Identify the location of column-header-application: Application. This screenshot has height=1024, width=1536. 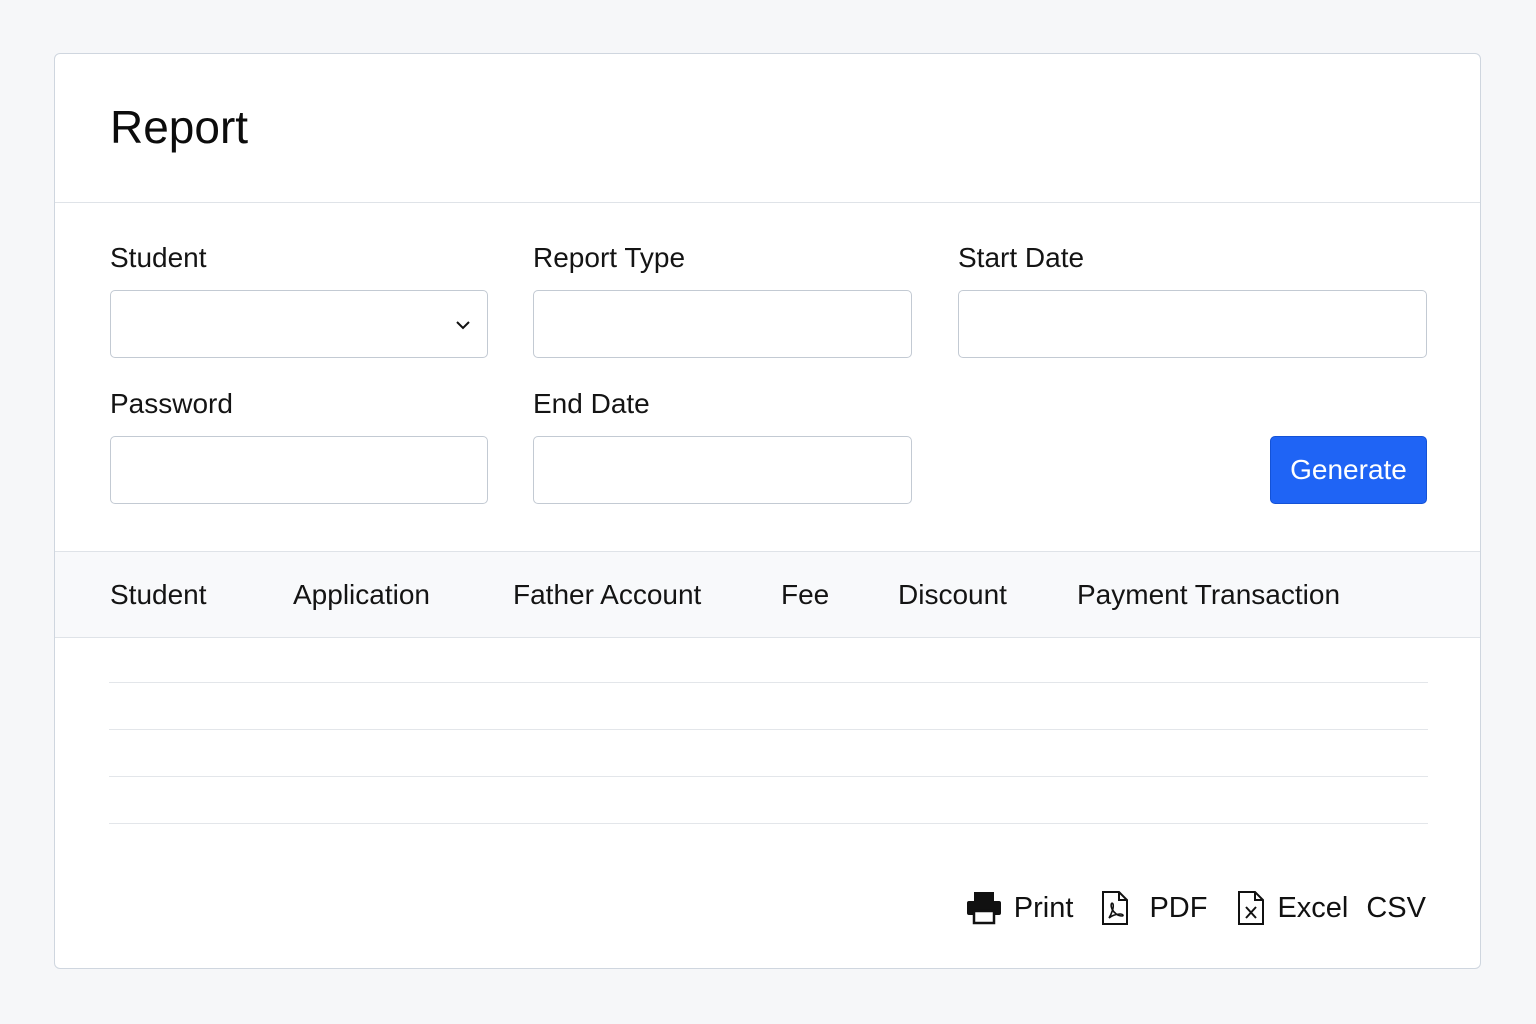
(361, 595).